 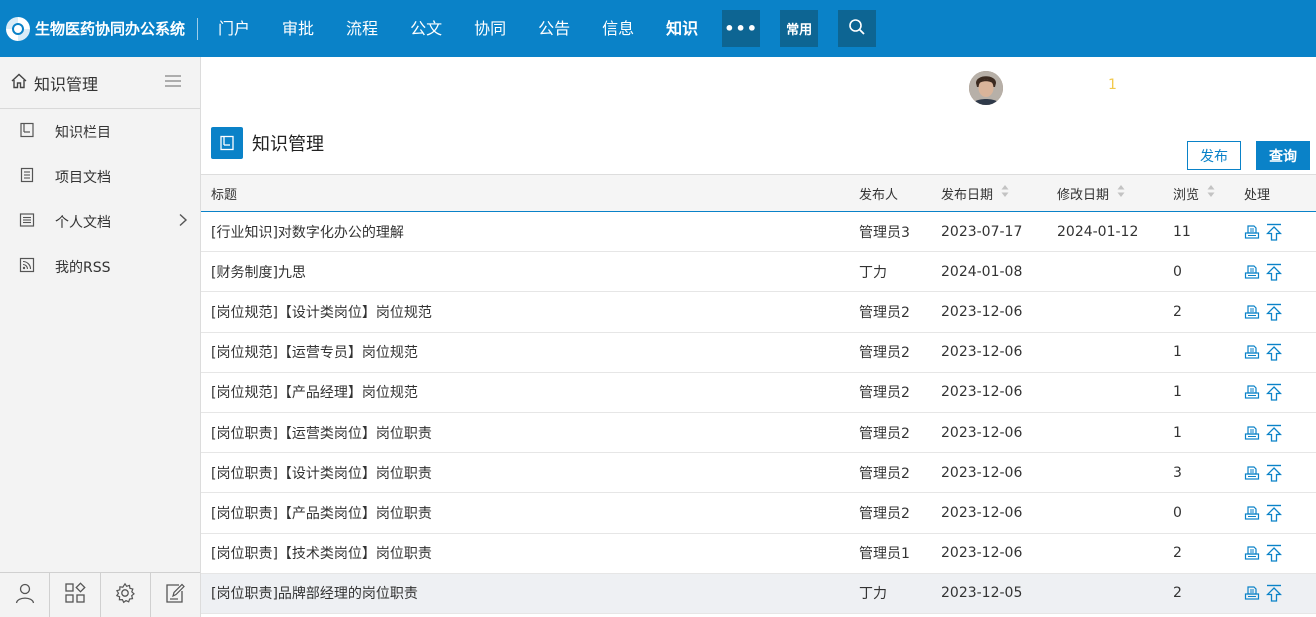 I want to click on row-title: [岗位职责]品牌部经理的岗位职责, so click(x=525, y=593).